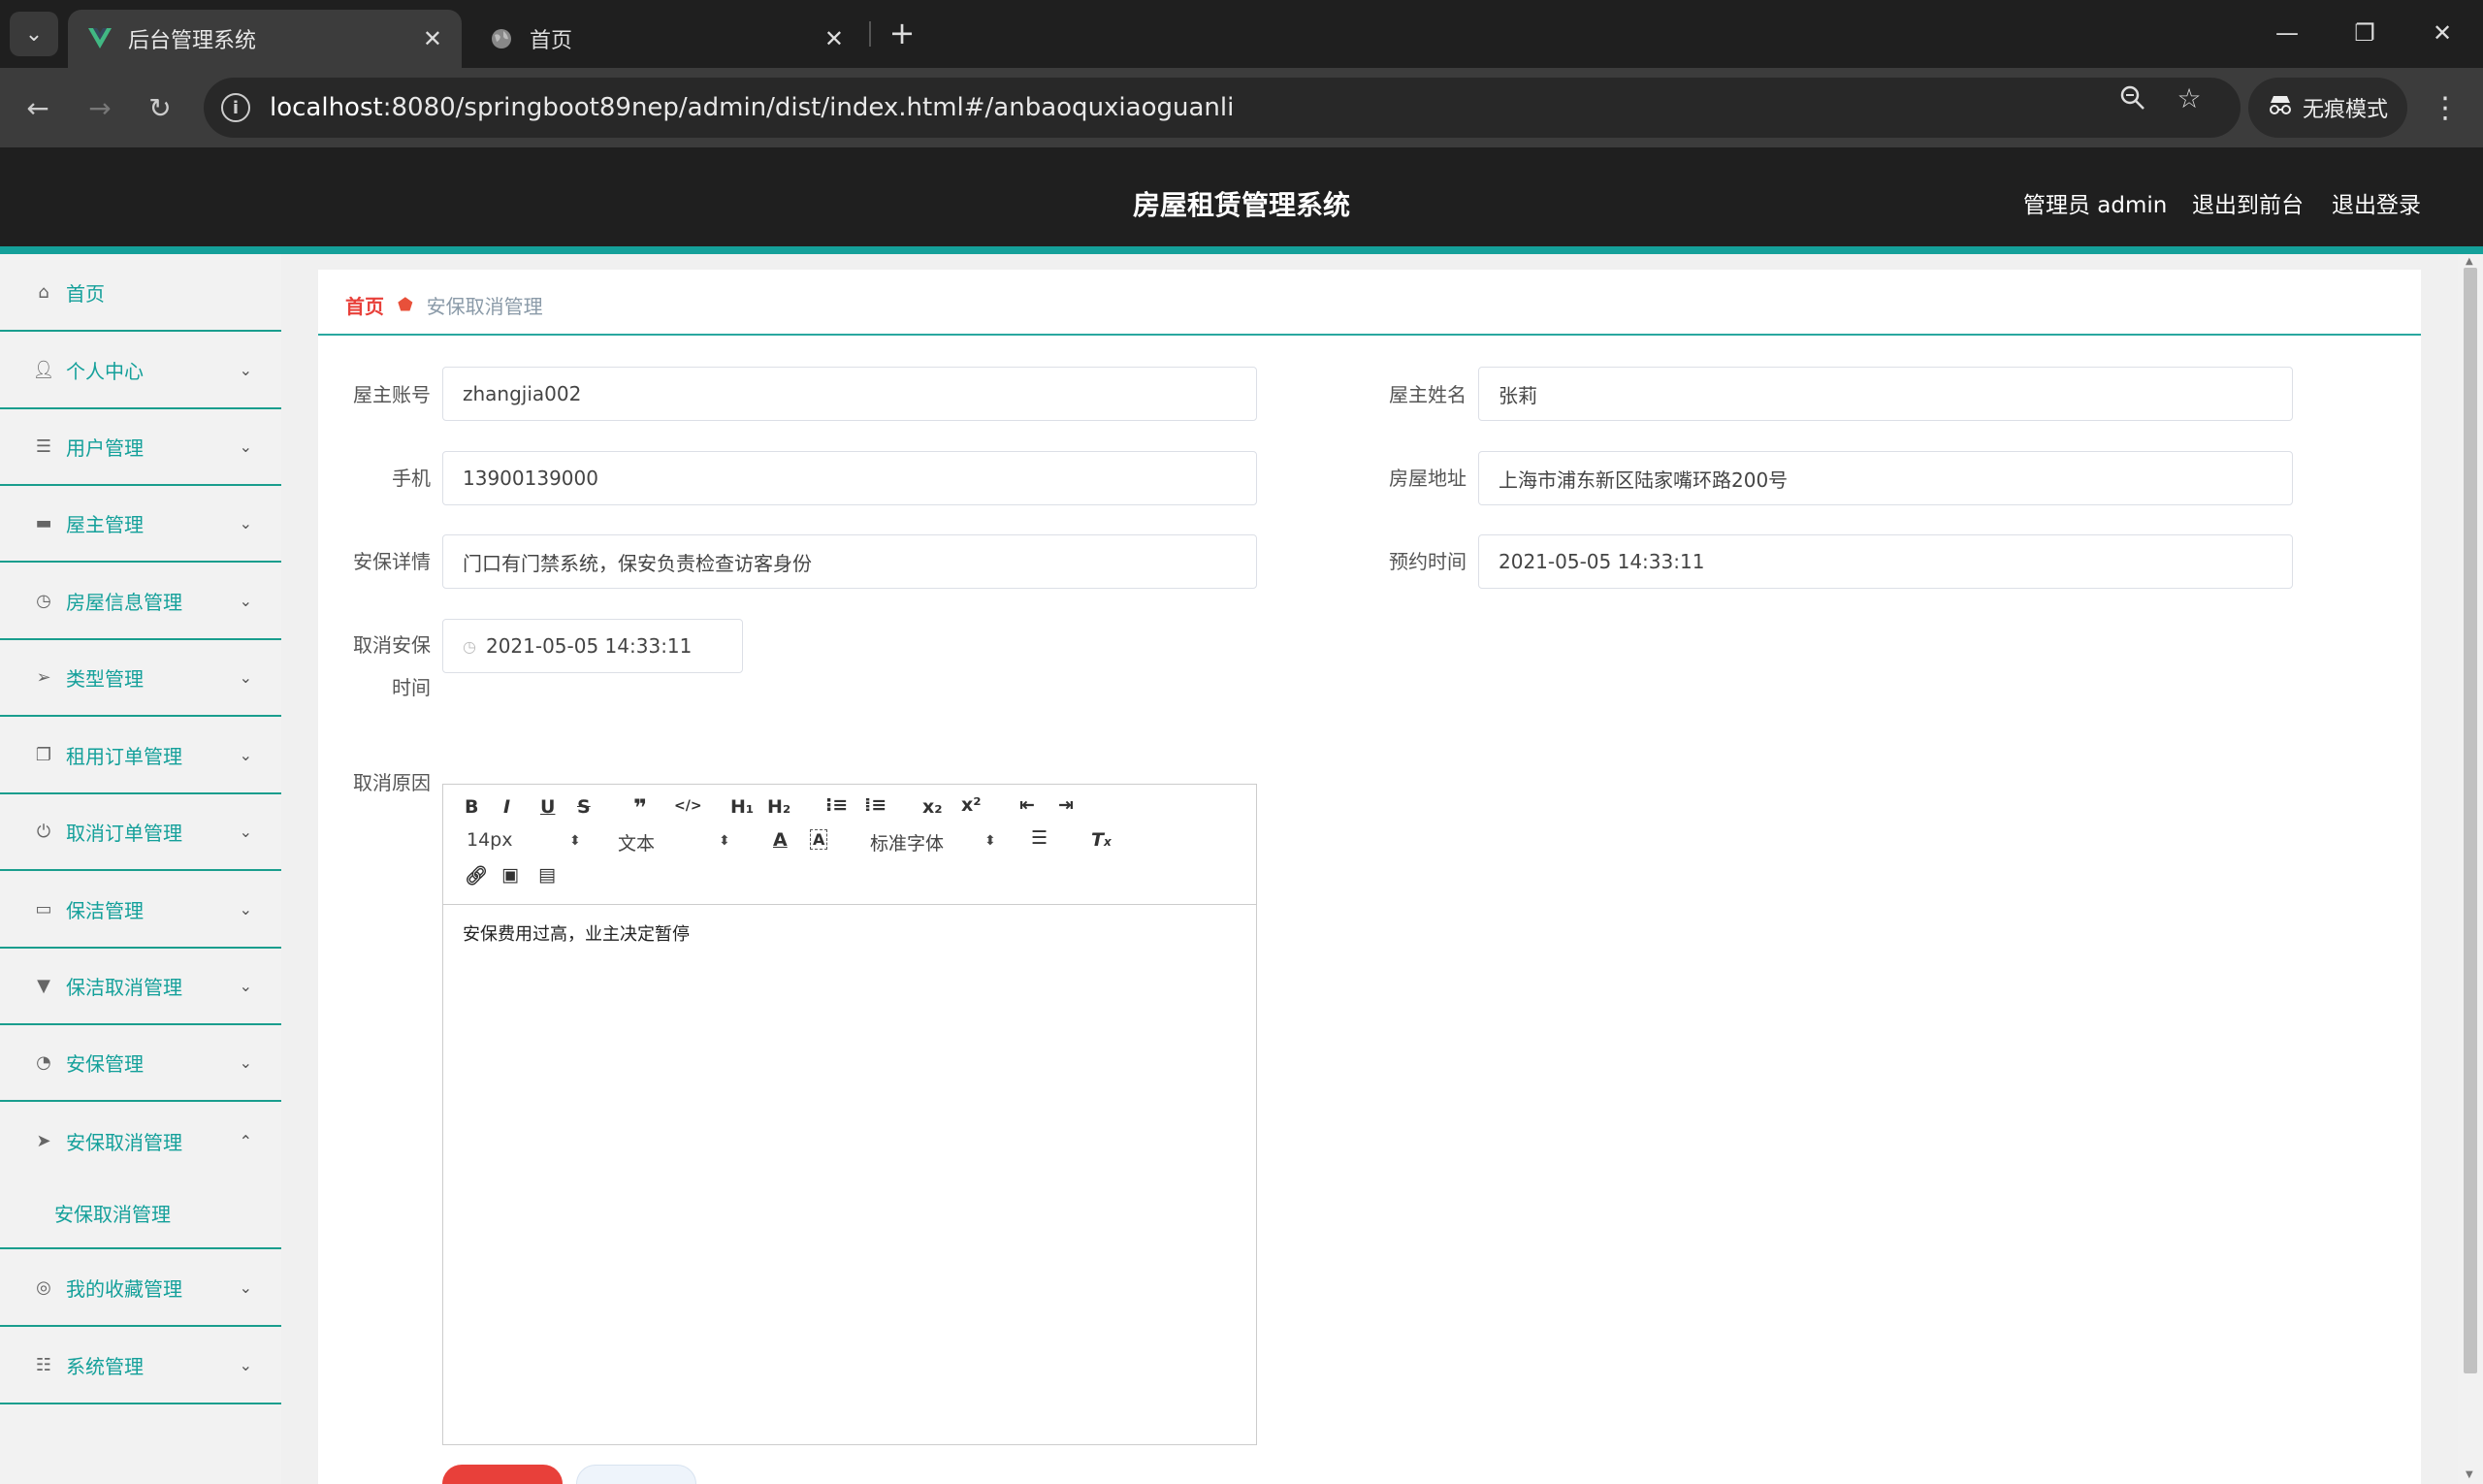 This screenshot has height=1484, width=2483. I want to click on blockquote-icon: ❞, so click(640, 808).